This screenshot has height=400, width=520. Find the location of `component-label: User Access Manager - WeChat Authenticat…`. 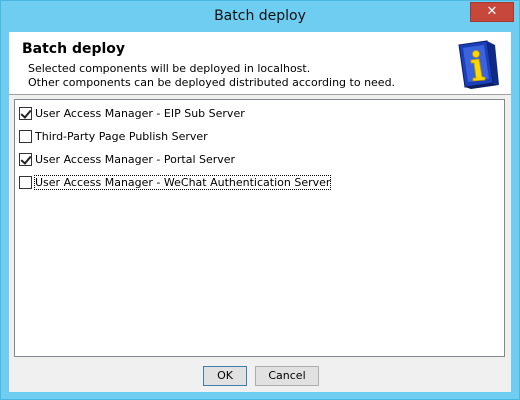

component-label: User Access Manager - WeChat Authenticat… is located at coordinates (182, 182).